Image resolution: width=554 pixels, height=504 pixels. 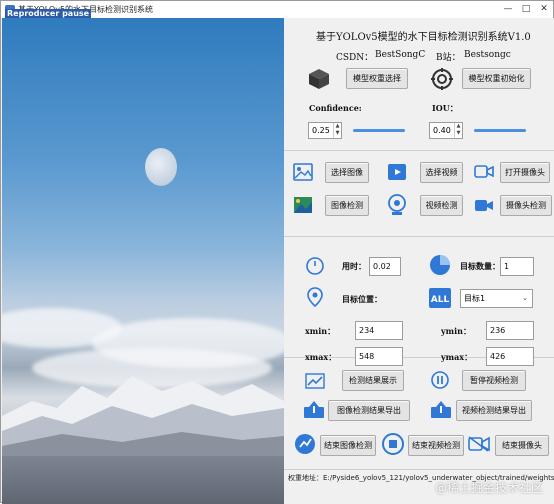 I want to click on confidence-spinbox: 0.25 ▲ ▼, so click(x=325, y=130).